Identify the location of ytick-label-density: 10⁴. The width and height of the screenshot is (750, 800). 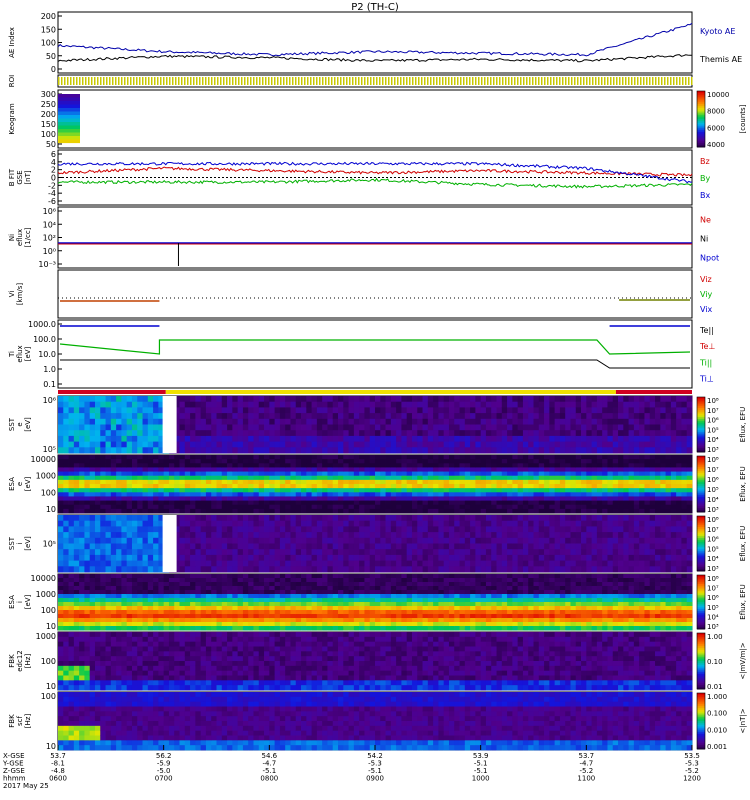
(49, 224).